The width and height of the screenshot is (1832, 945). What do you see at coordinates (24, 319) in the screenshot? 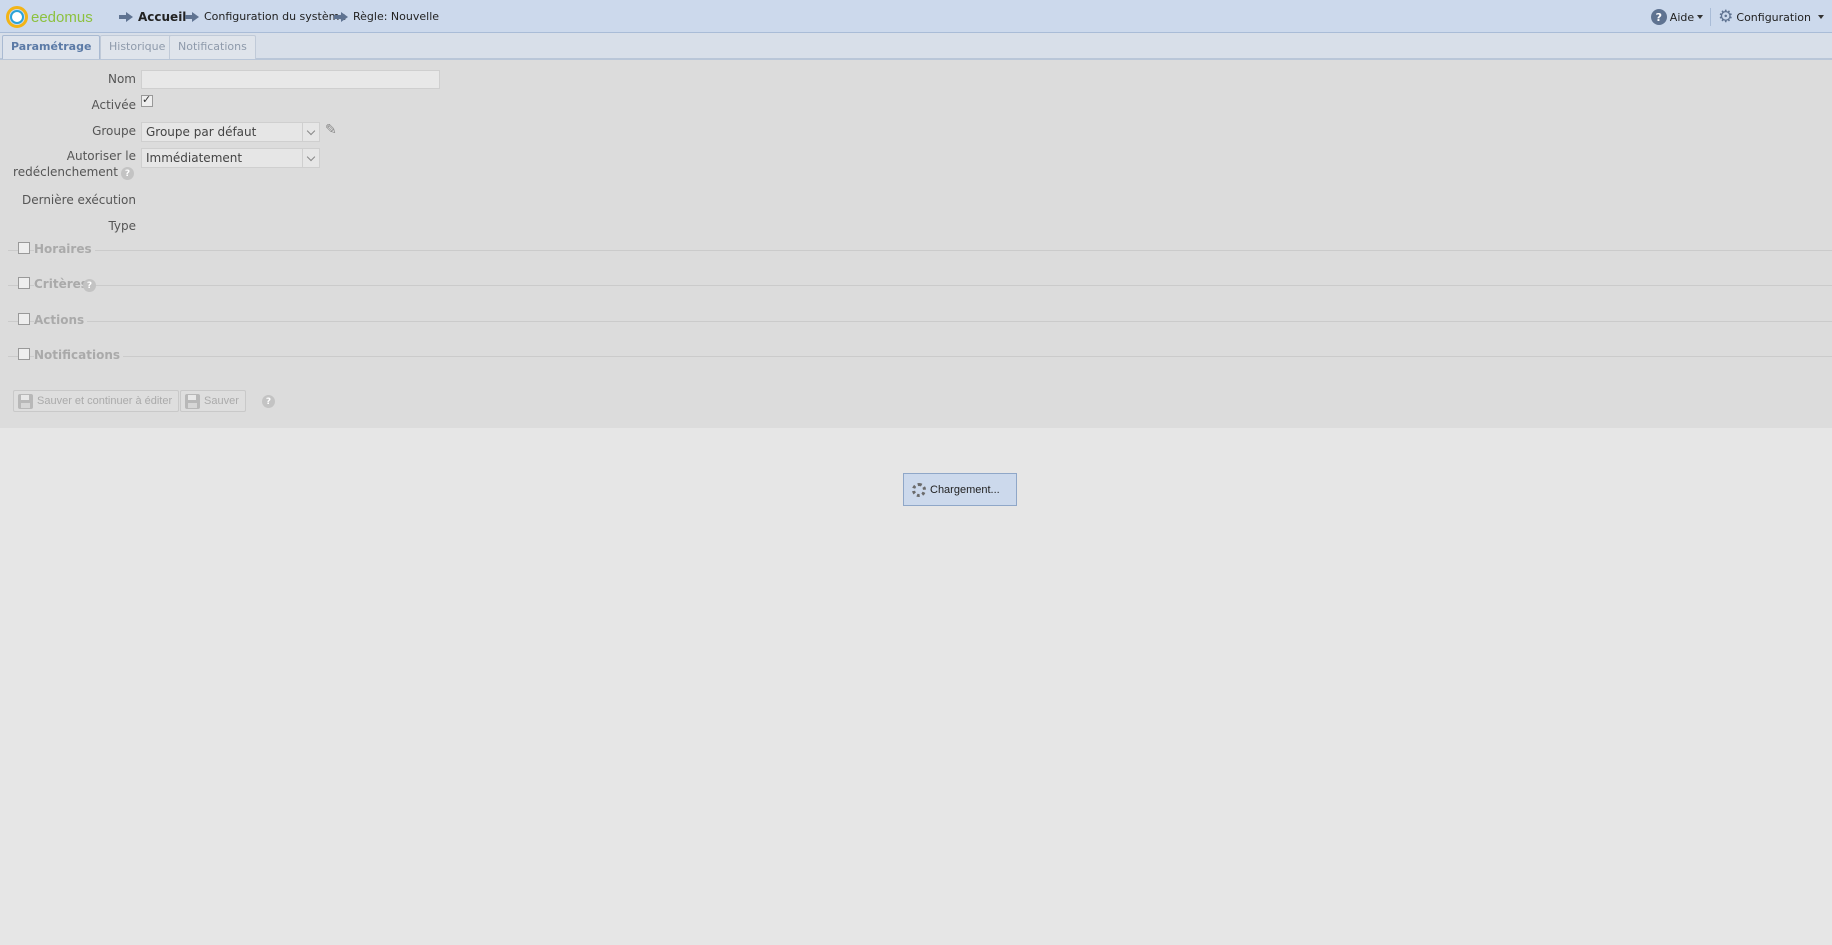
I see `actions-checkbox` at bounding box center [24, 319].